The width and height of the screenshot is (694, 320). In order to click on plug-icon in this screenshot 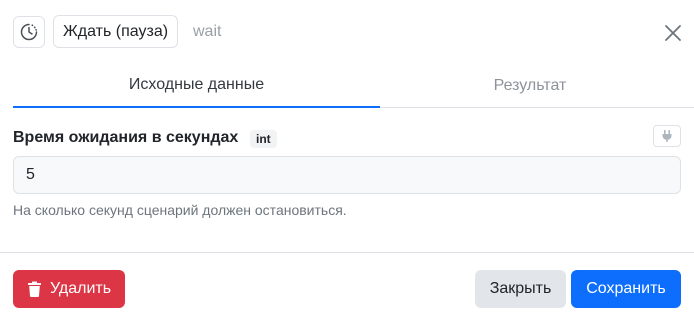, I will do `click(667, 136)`.